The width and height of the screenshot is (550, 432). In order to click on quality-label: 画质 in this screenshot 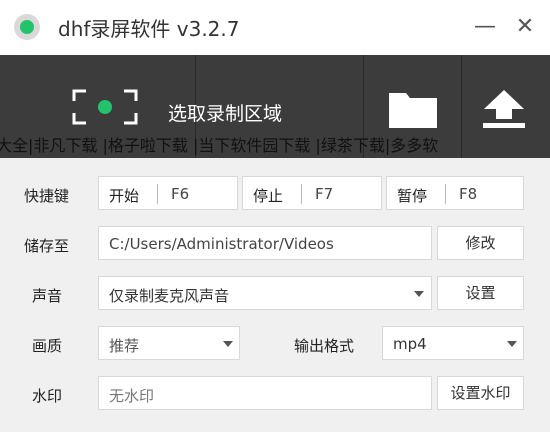, I will do `click(47, 346)`.